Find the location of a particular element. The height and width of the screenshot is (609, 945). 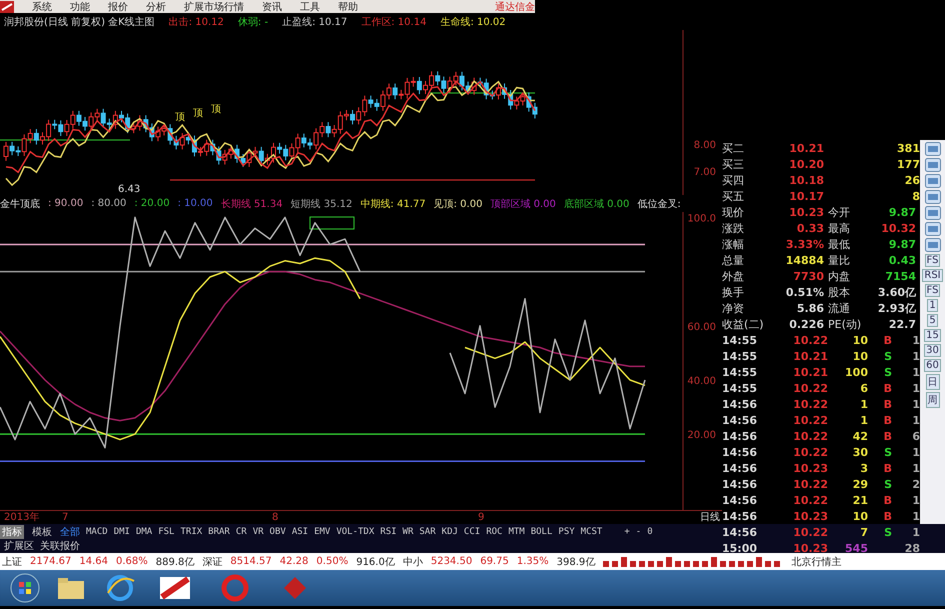

field-value: 10.23 is located at coordinates (806, 212).